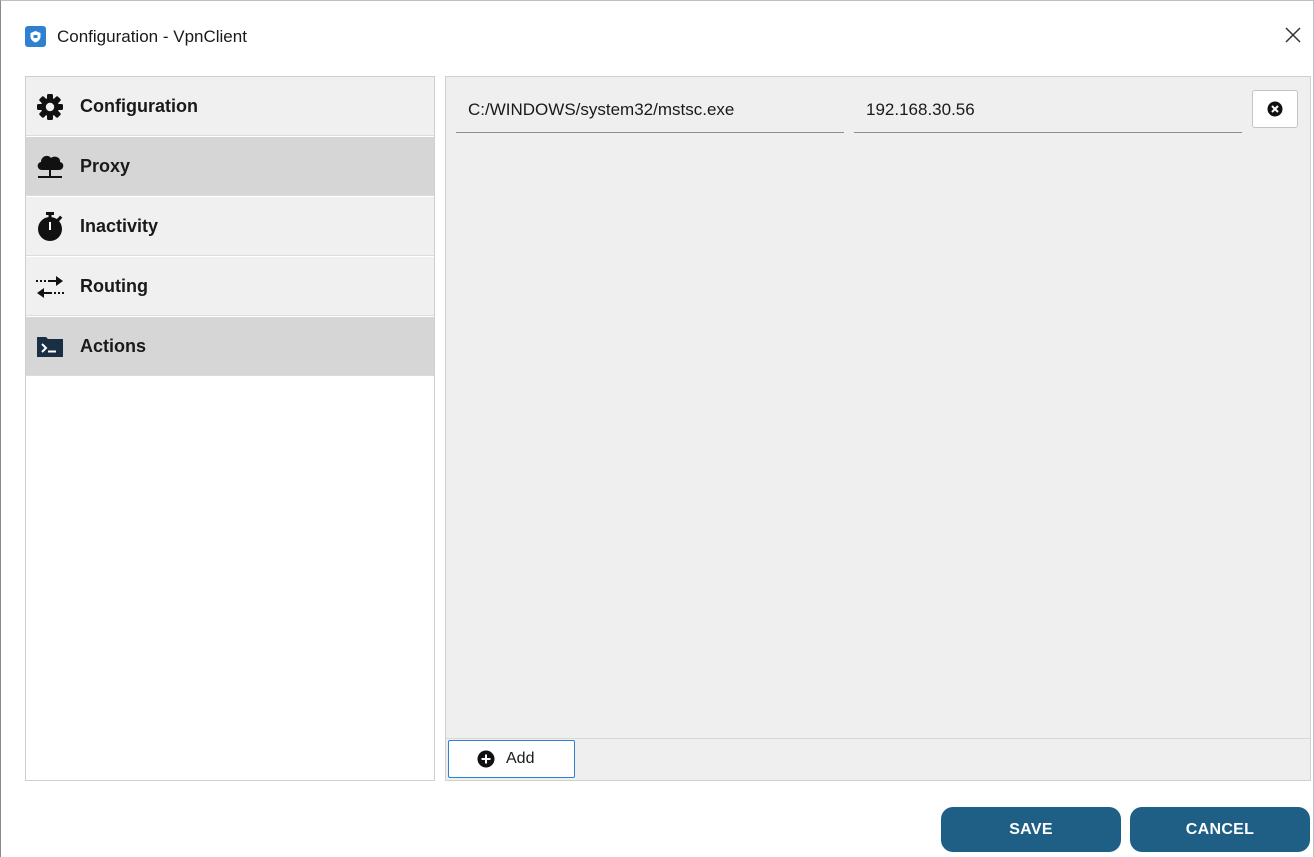 The image size is (1314, 857). I want to click on sidebar-item-label: Proxy, so click(105, 165).